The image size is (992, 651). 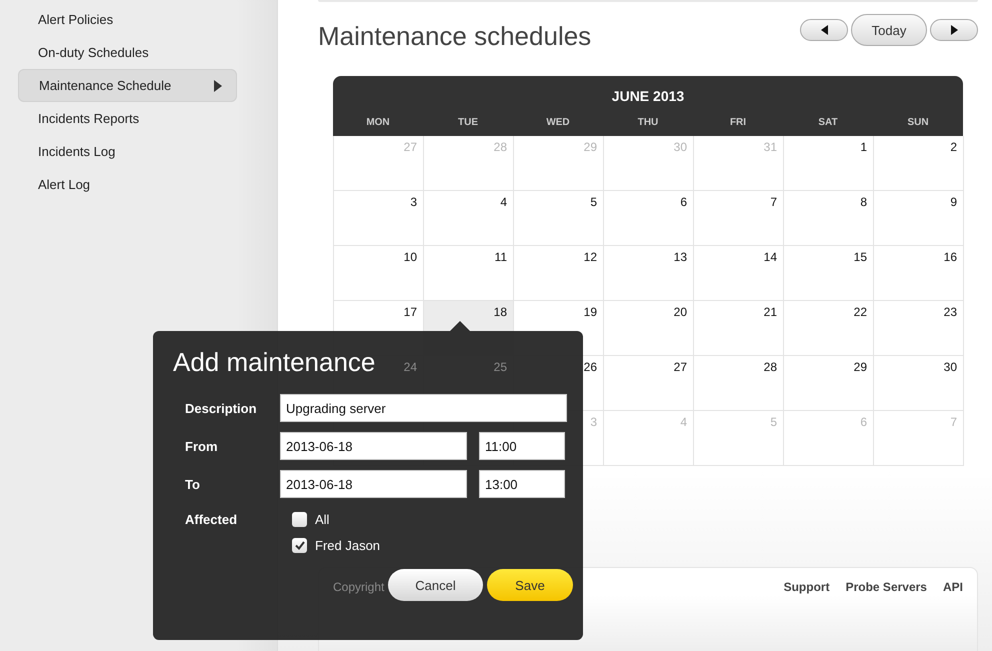 What do you see at coordinates (739, 383) in the screenshot?
I see `day-cell: 28` at bounding box center [739, 383].